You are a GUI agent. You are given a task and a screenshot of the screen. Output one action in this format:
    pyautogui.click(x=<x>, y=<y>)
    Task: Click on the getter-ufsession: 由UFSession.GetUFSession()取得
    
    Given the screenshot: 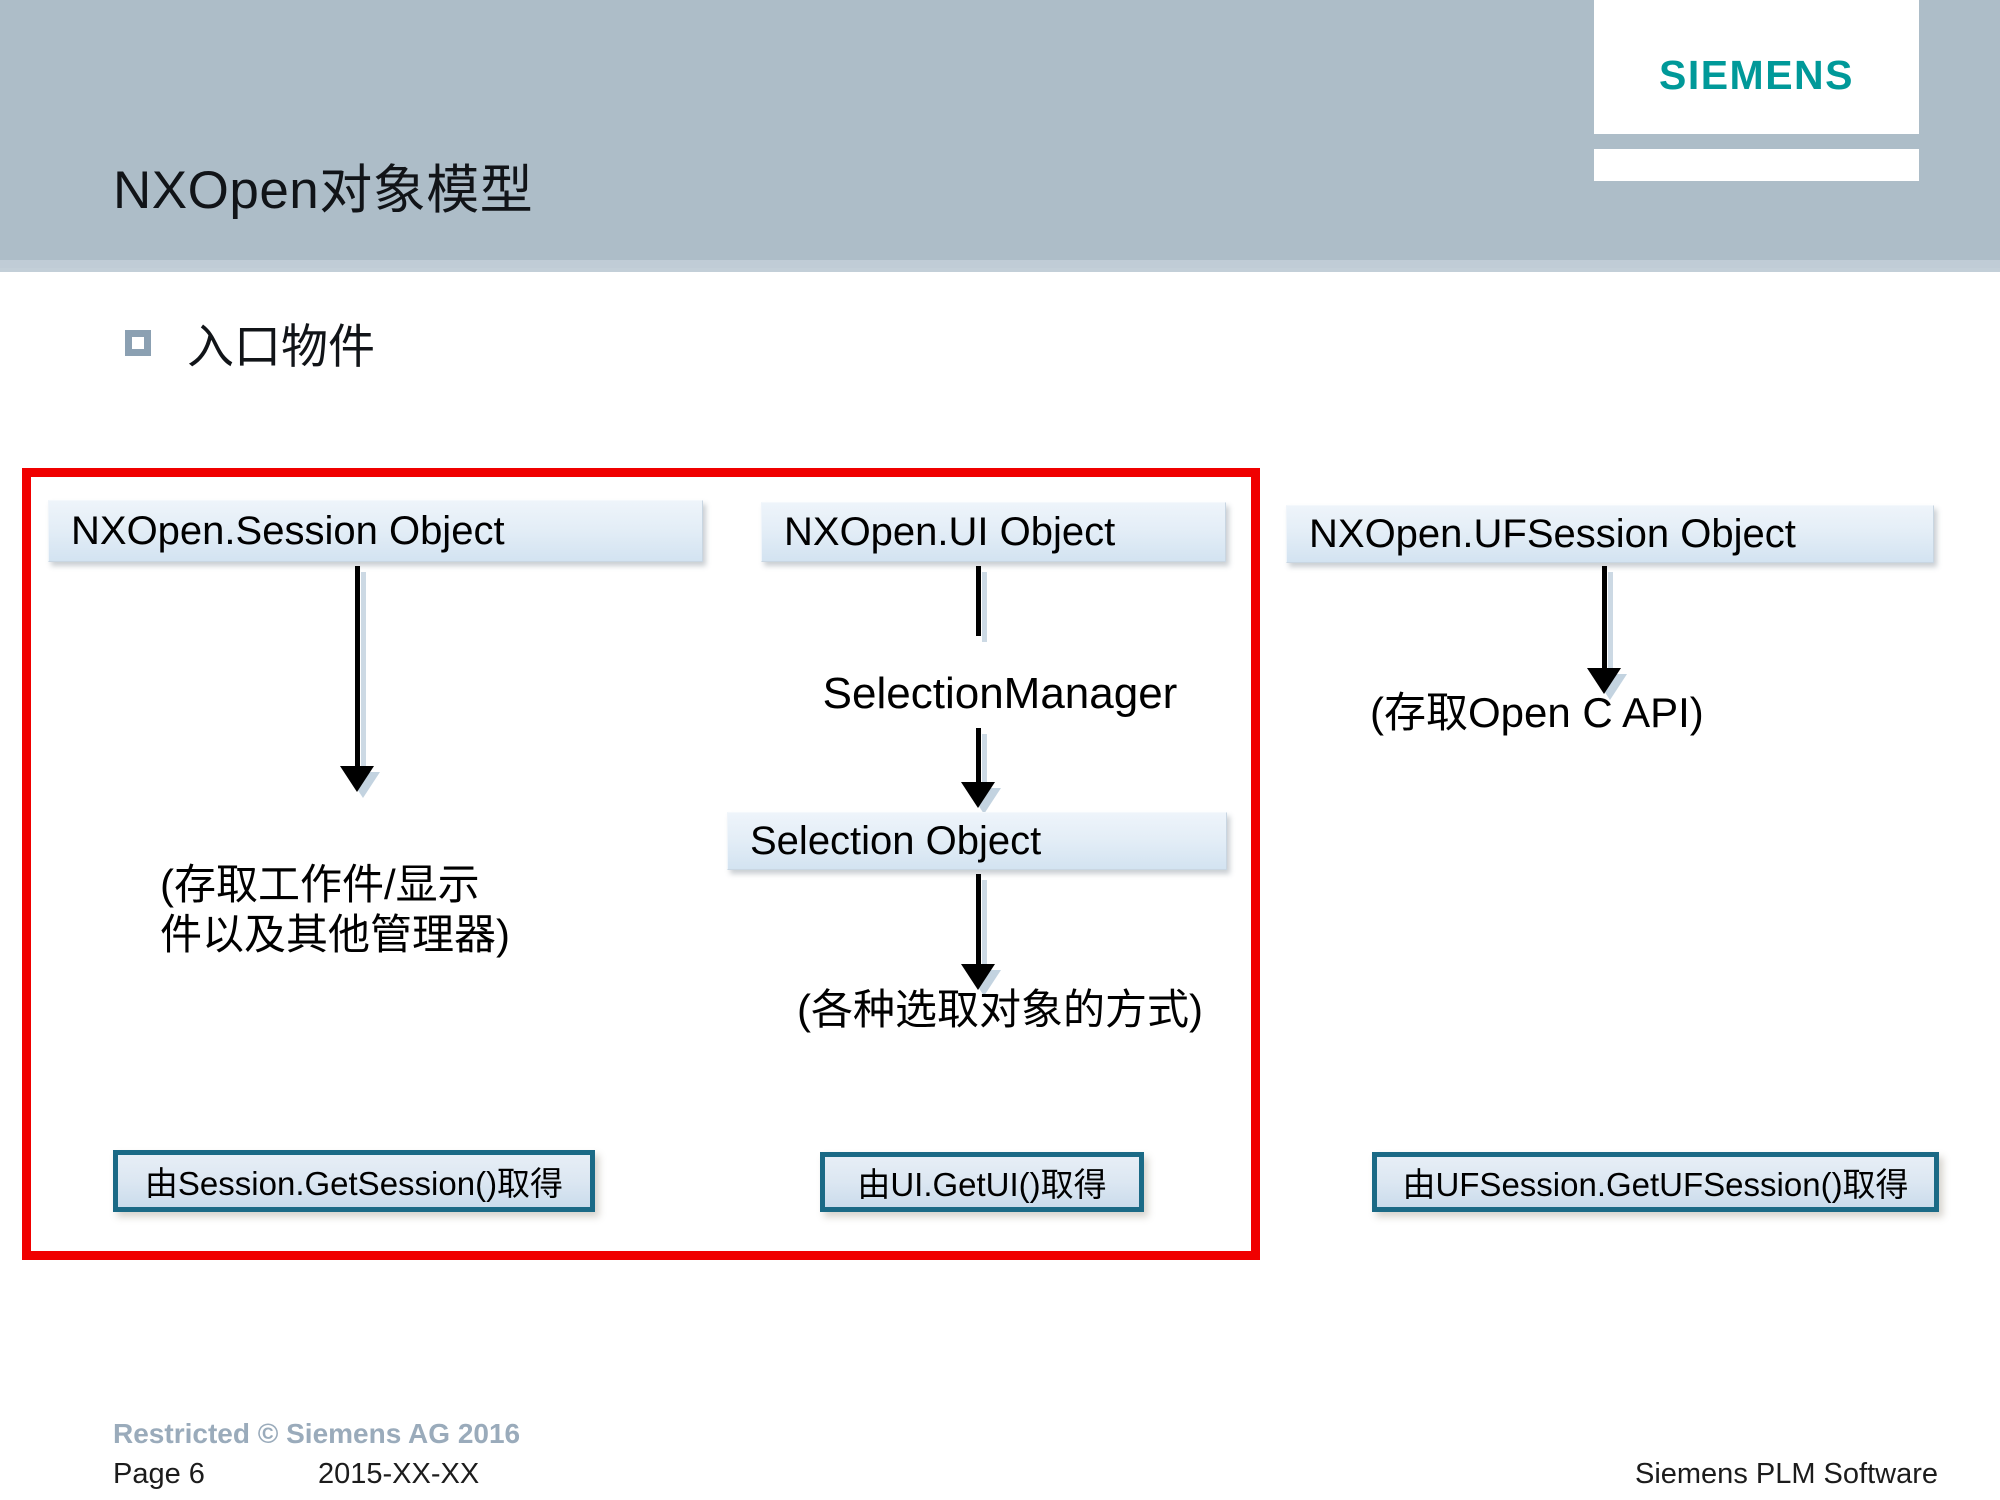 What is the action you would take?
    pyautogui.click(x=1655, y=1182)
    